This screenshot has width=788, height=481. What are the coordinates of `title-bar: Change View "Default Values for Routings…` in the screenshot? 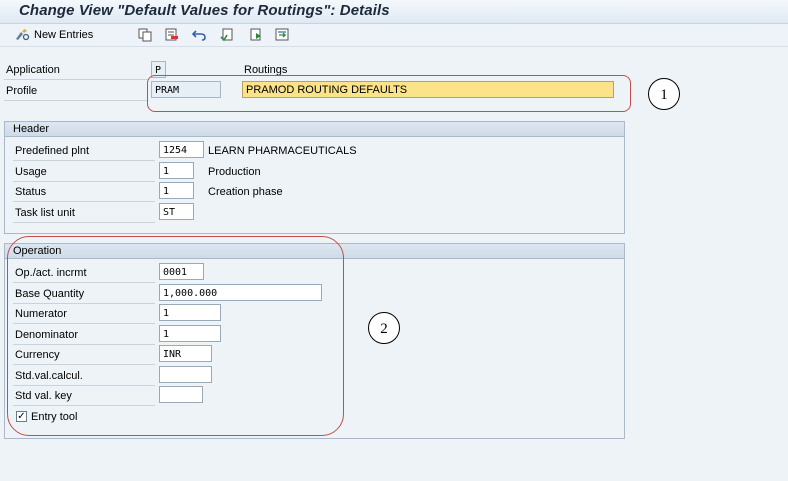 It's located at (394, 12).